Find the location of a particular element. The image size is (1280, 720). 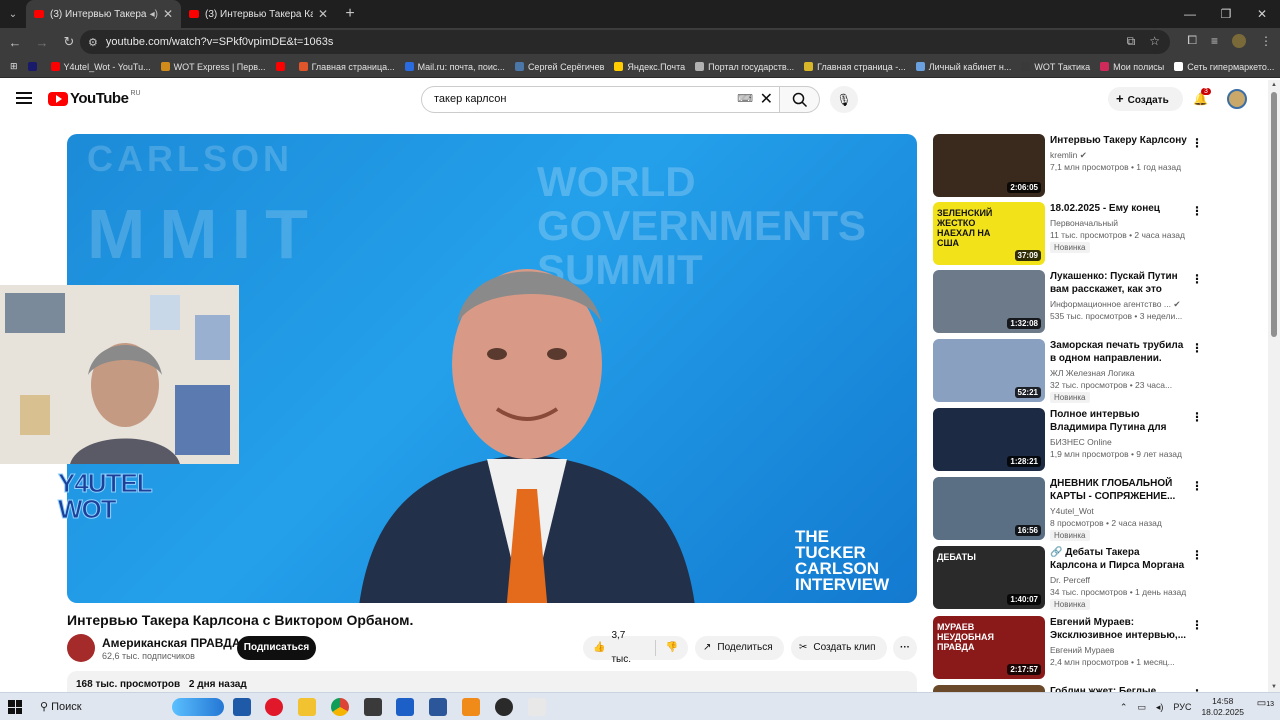

video-thumbnail: ЗЕЛЕНСКИЙ ЖЕСТКО НАЕХАЛ НА США 37:09 is located at coordinates (989, 233).